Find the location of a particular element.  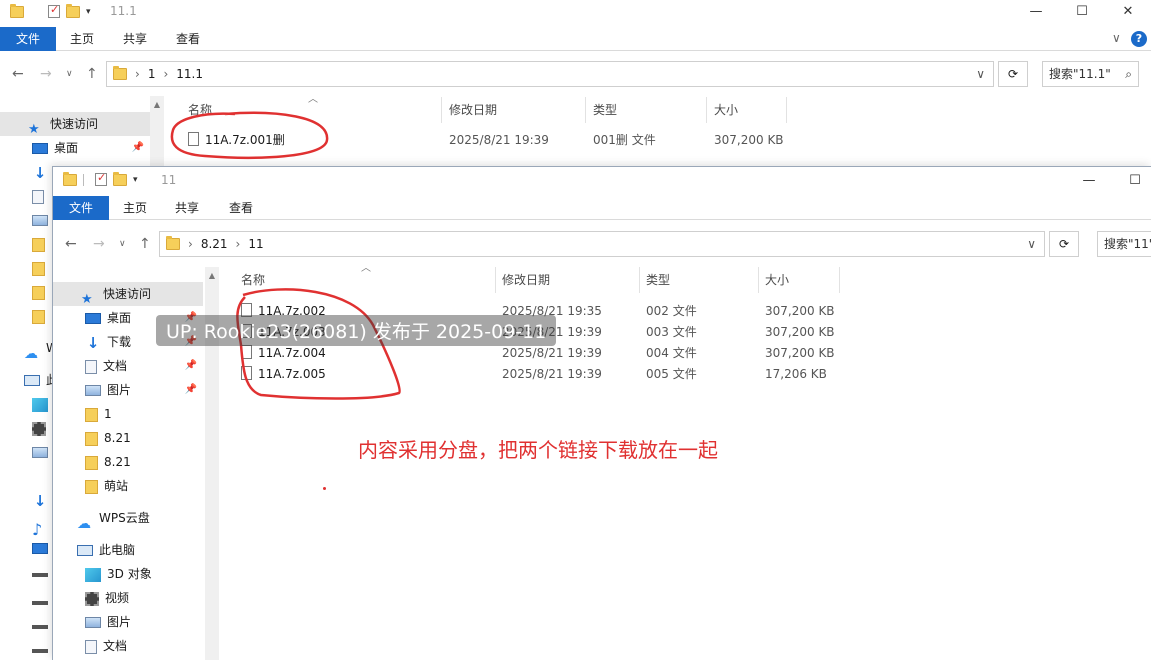

sidebar-item-folder-1: 1 is located at coordinates (82, 414).